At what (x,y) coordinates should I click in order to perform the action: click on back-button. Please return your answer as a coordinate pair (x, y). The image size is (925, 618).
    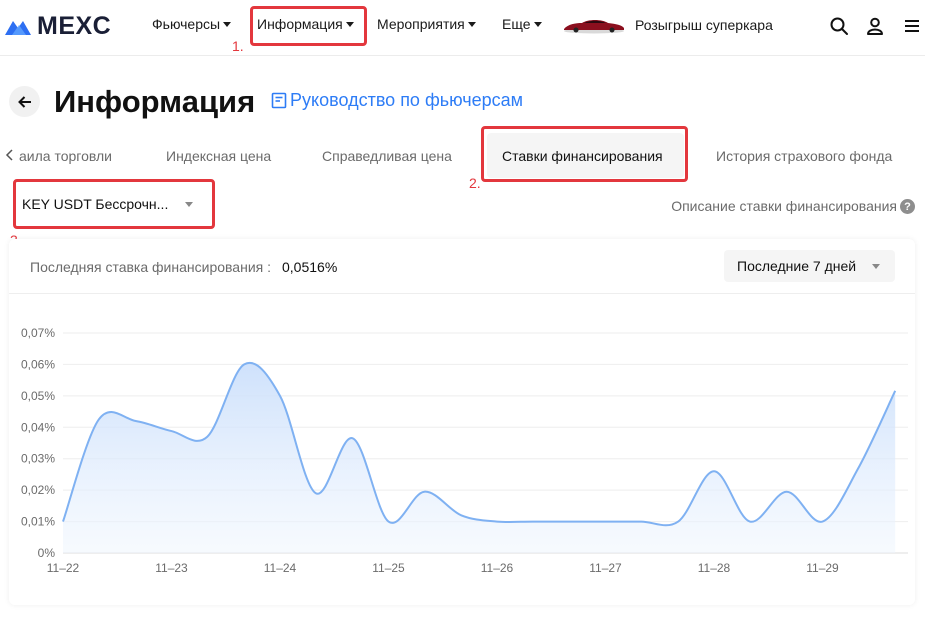
    Looking at the image, I should click on (24, 101).